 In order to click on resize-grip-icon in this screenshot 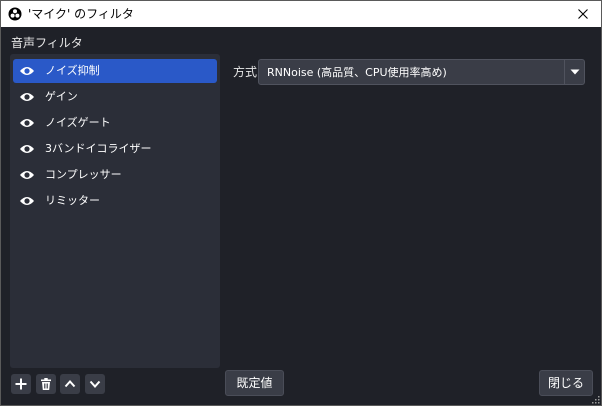, I will do `click(596, 400)`.